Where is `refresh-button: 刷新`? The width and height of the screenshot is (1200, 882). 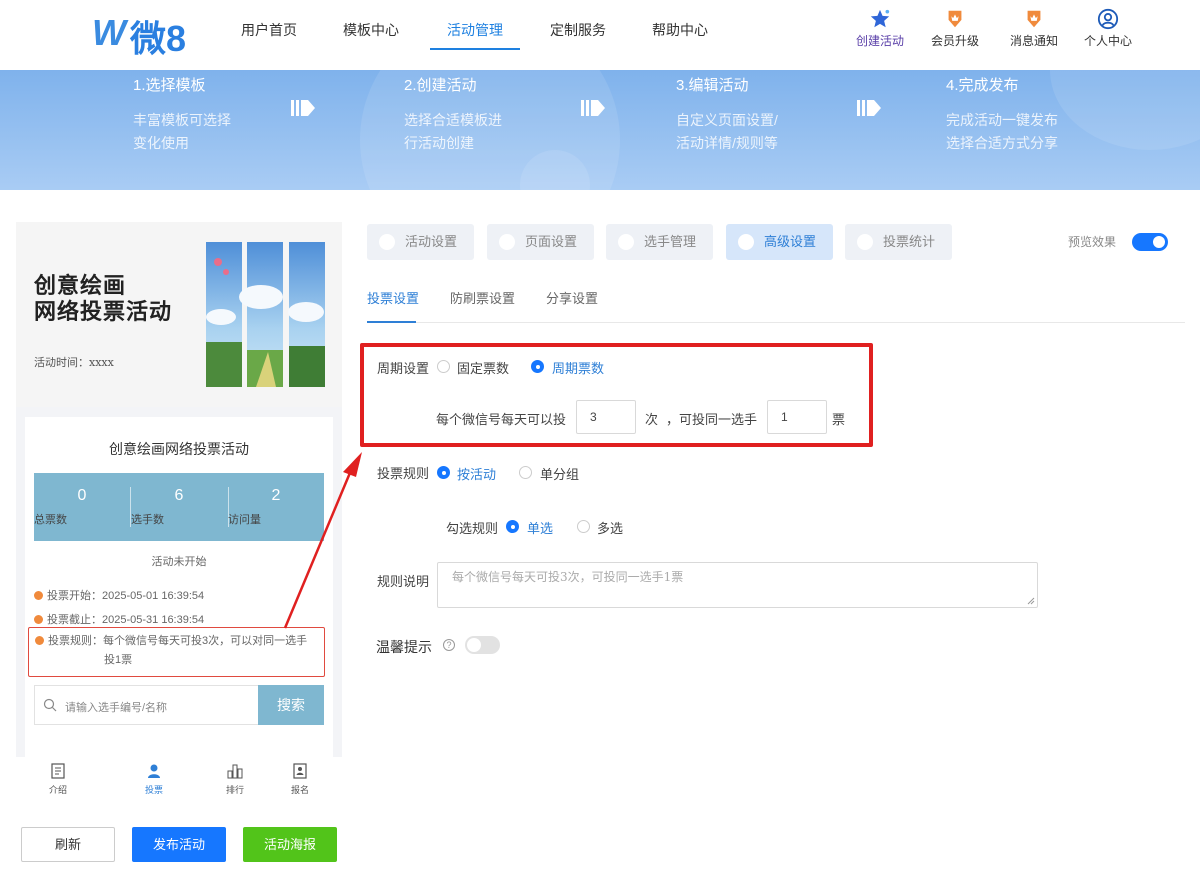
refresh-button: 刷新 is located at coordinates (68, 844).